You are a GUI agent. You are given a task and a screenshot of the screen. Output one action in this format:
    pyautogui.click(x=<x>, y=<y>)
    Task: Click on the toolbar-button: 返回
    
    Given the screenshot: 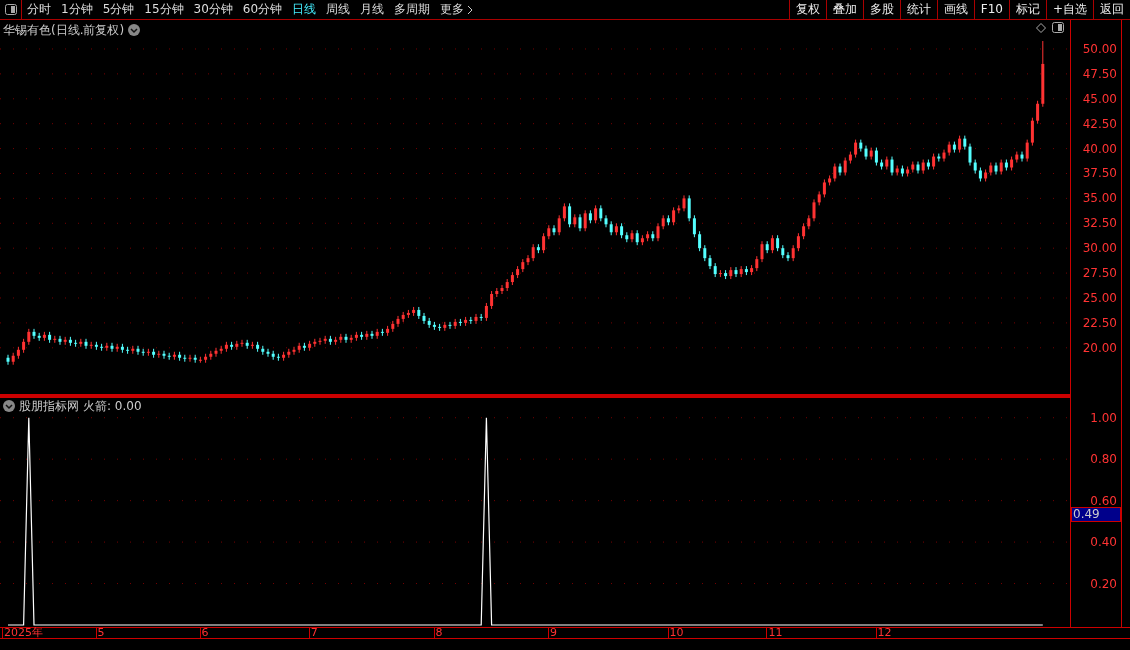 What is the action you would take?
    pyautogui.click(x=1111, y=9)
    